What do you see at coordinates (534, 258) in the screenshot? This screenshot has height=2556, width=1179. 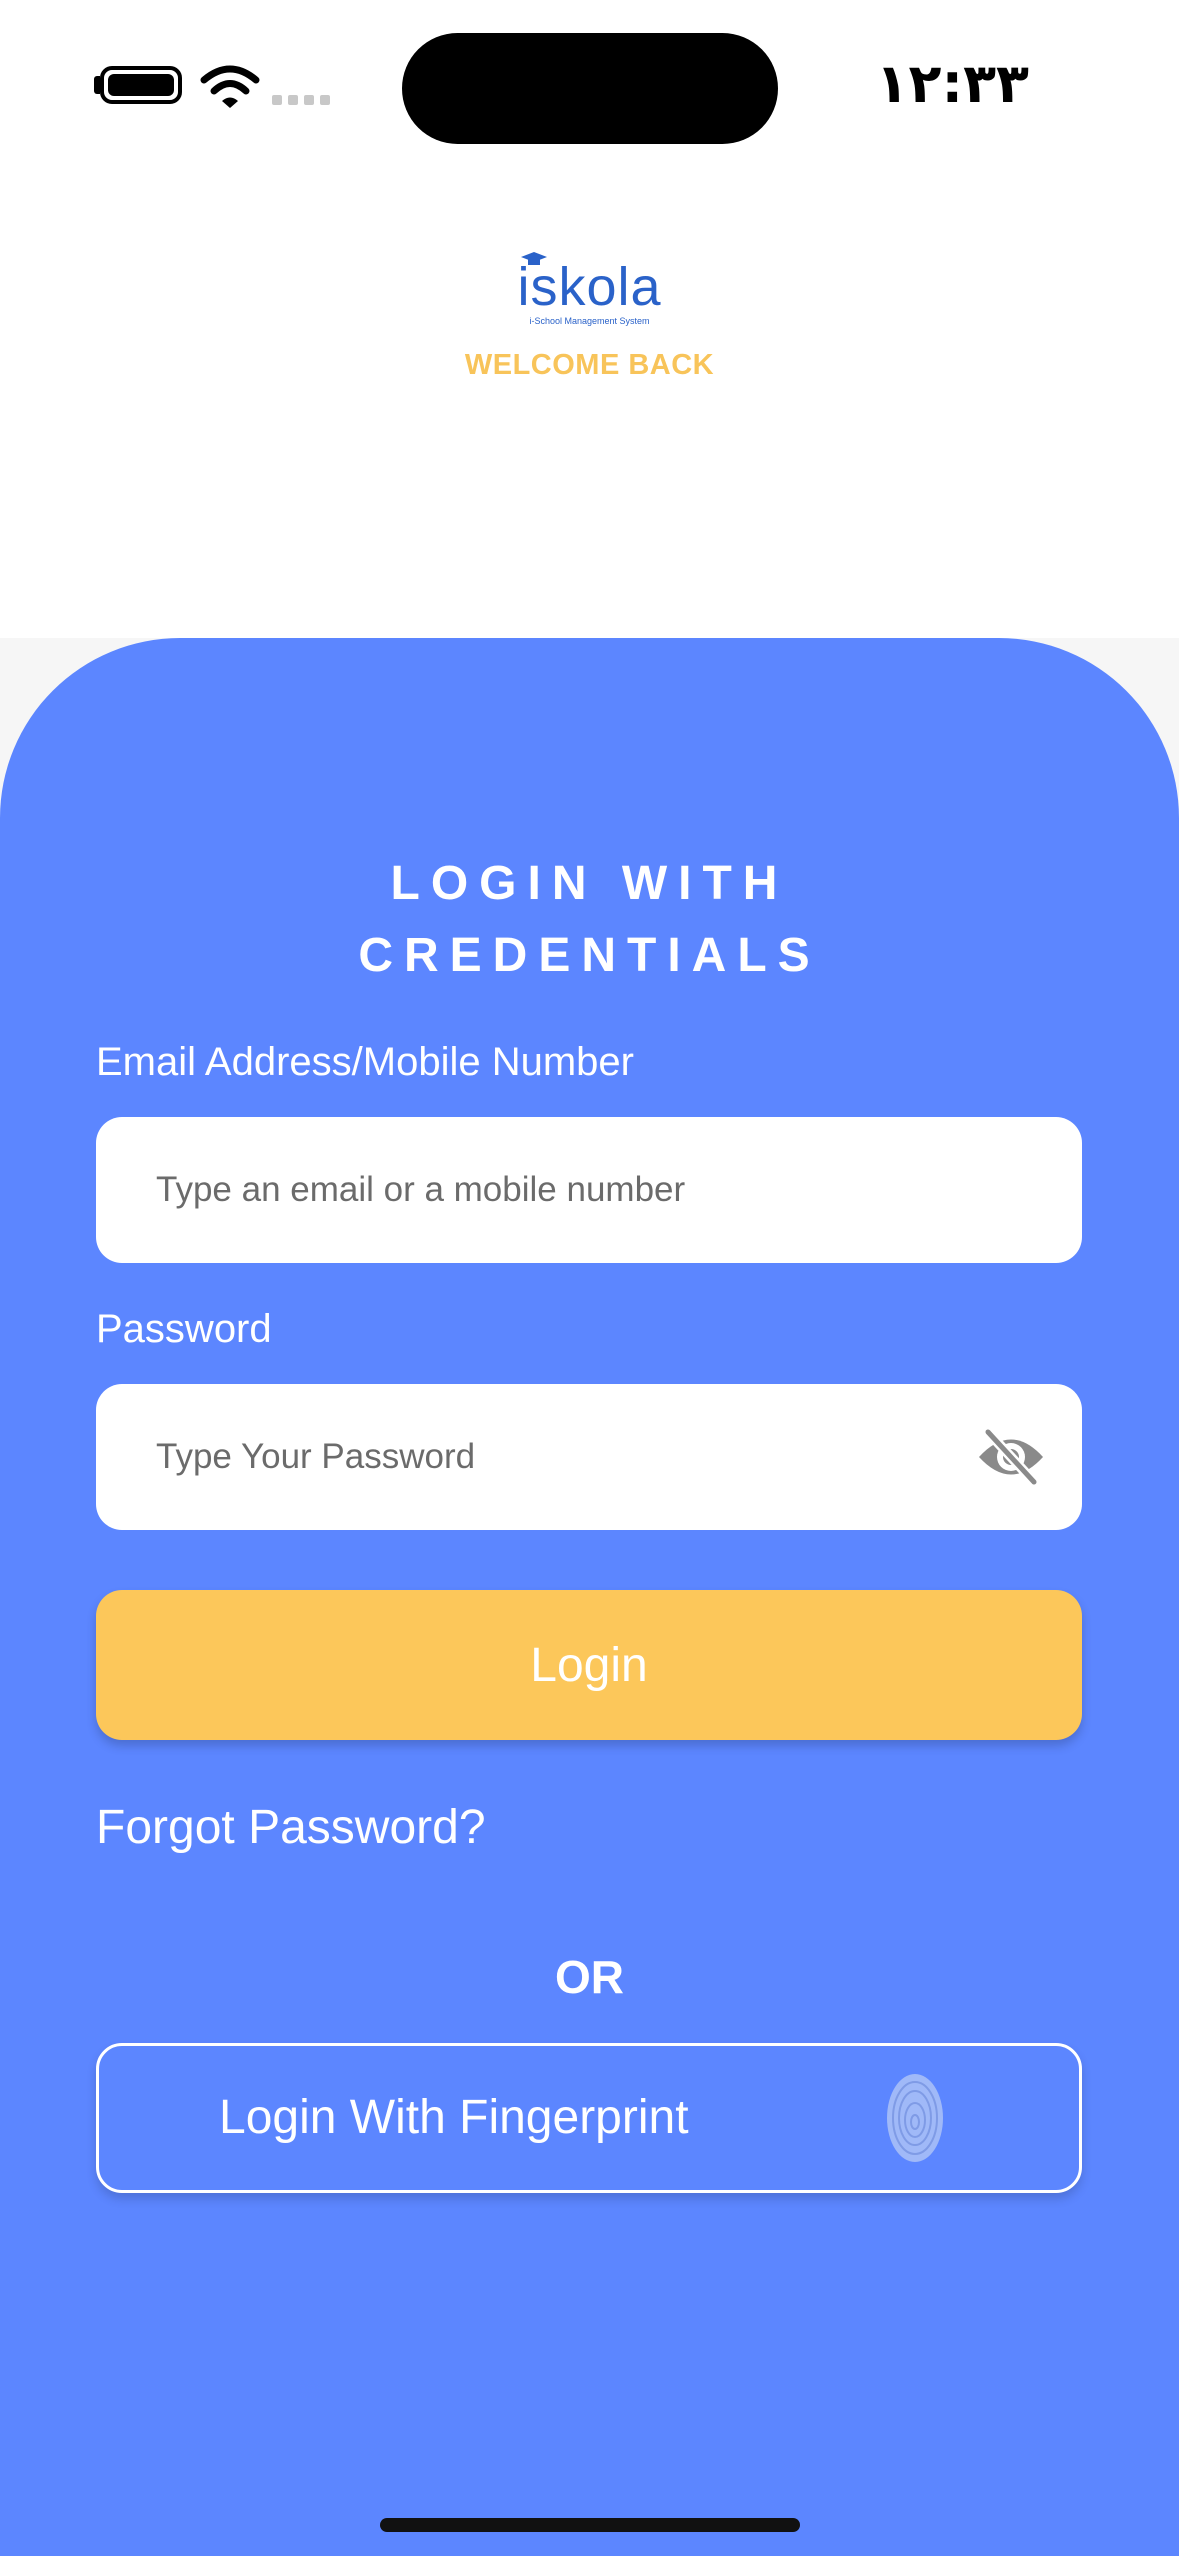 I see `graduation-cap-icon` at bounding box center [534, 258].